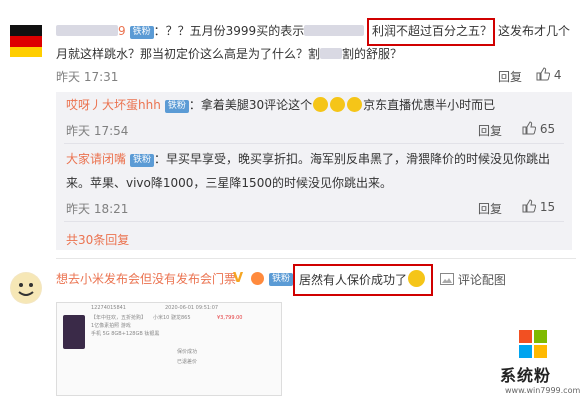 The height and width of the screenshot is (404, 580). I want to click on avatar-comment2, so click(26, 288).